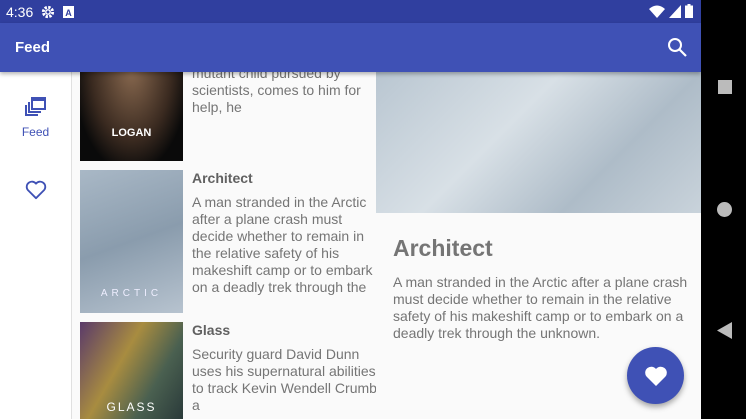  What do you see at coordinates (131, 293) in the screenshot?
I see `poster-text: ARCTIC` at bounding box center [131, 293].